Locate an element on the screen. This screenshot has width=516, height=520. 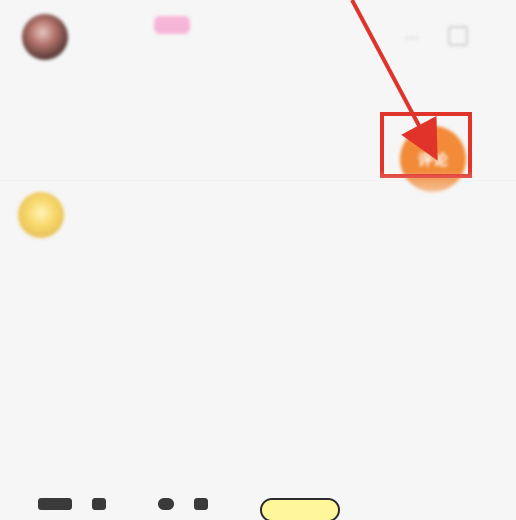
user-badge is located at coordinates (172, 25).